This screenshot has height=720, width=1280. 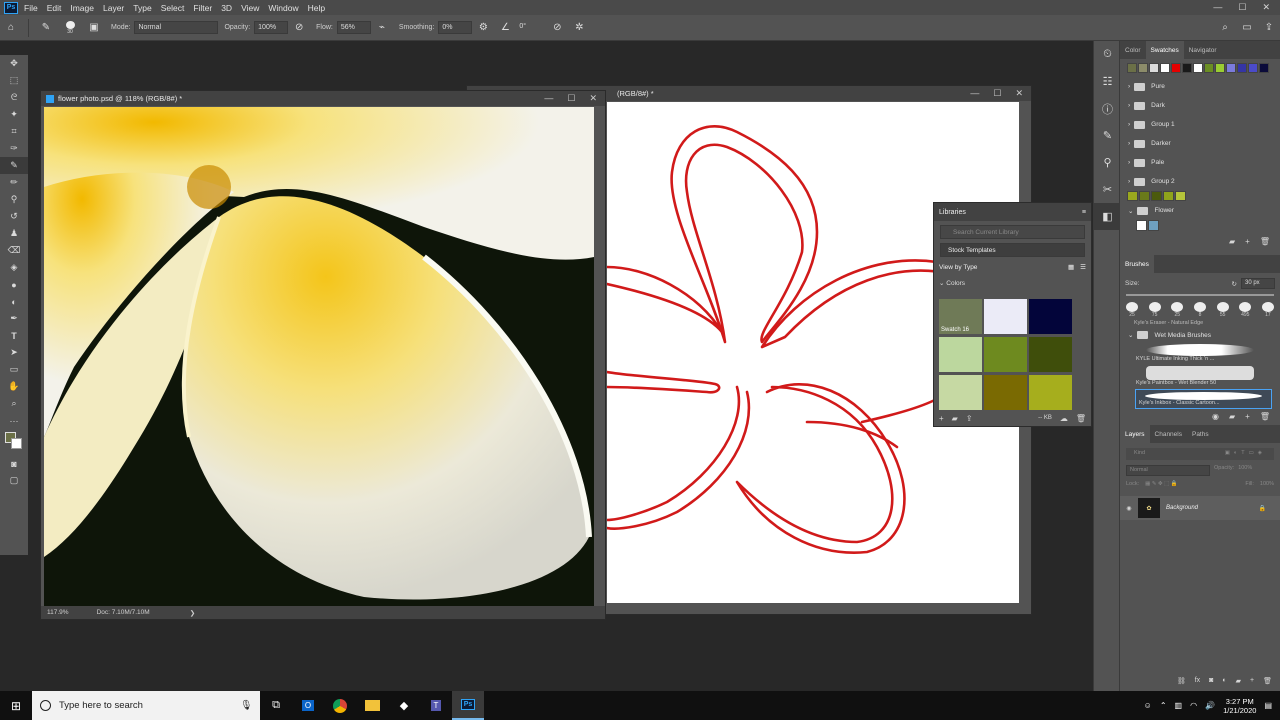 What do you see at coordinates (16, 705) in the screenshot?
I see `windows-start-icon: ⊞` at bounding box center [16, 705].